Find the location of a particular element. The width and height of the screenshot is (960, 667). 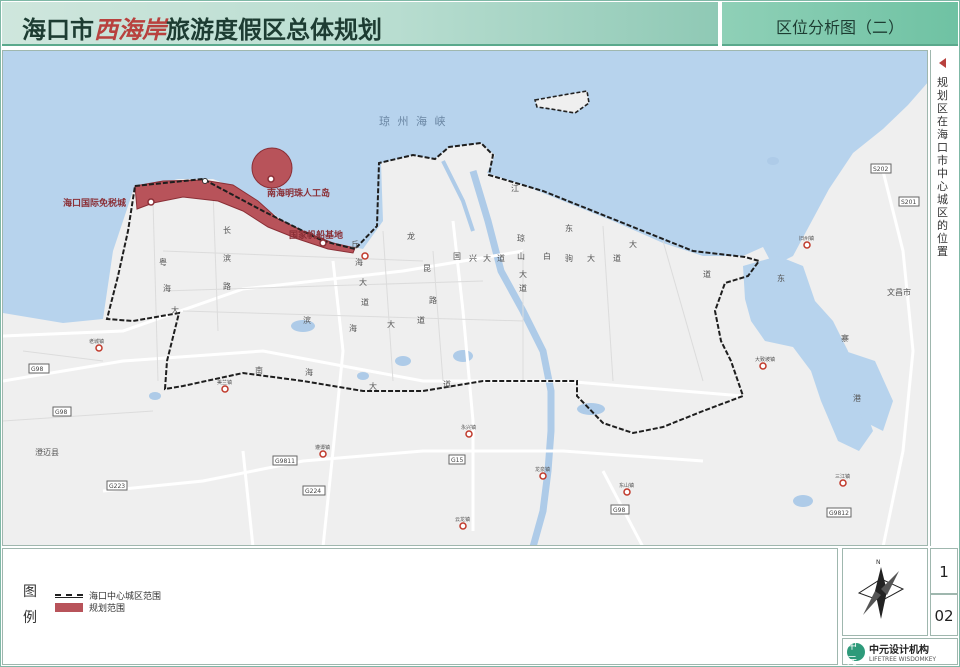

svg-text: 驹 is located at coordinates (569, 258).